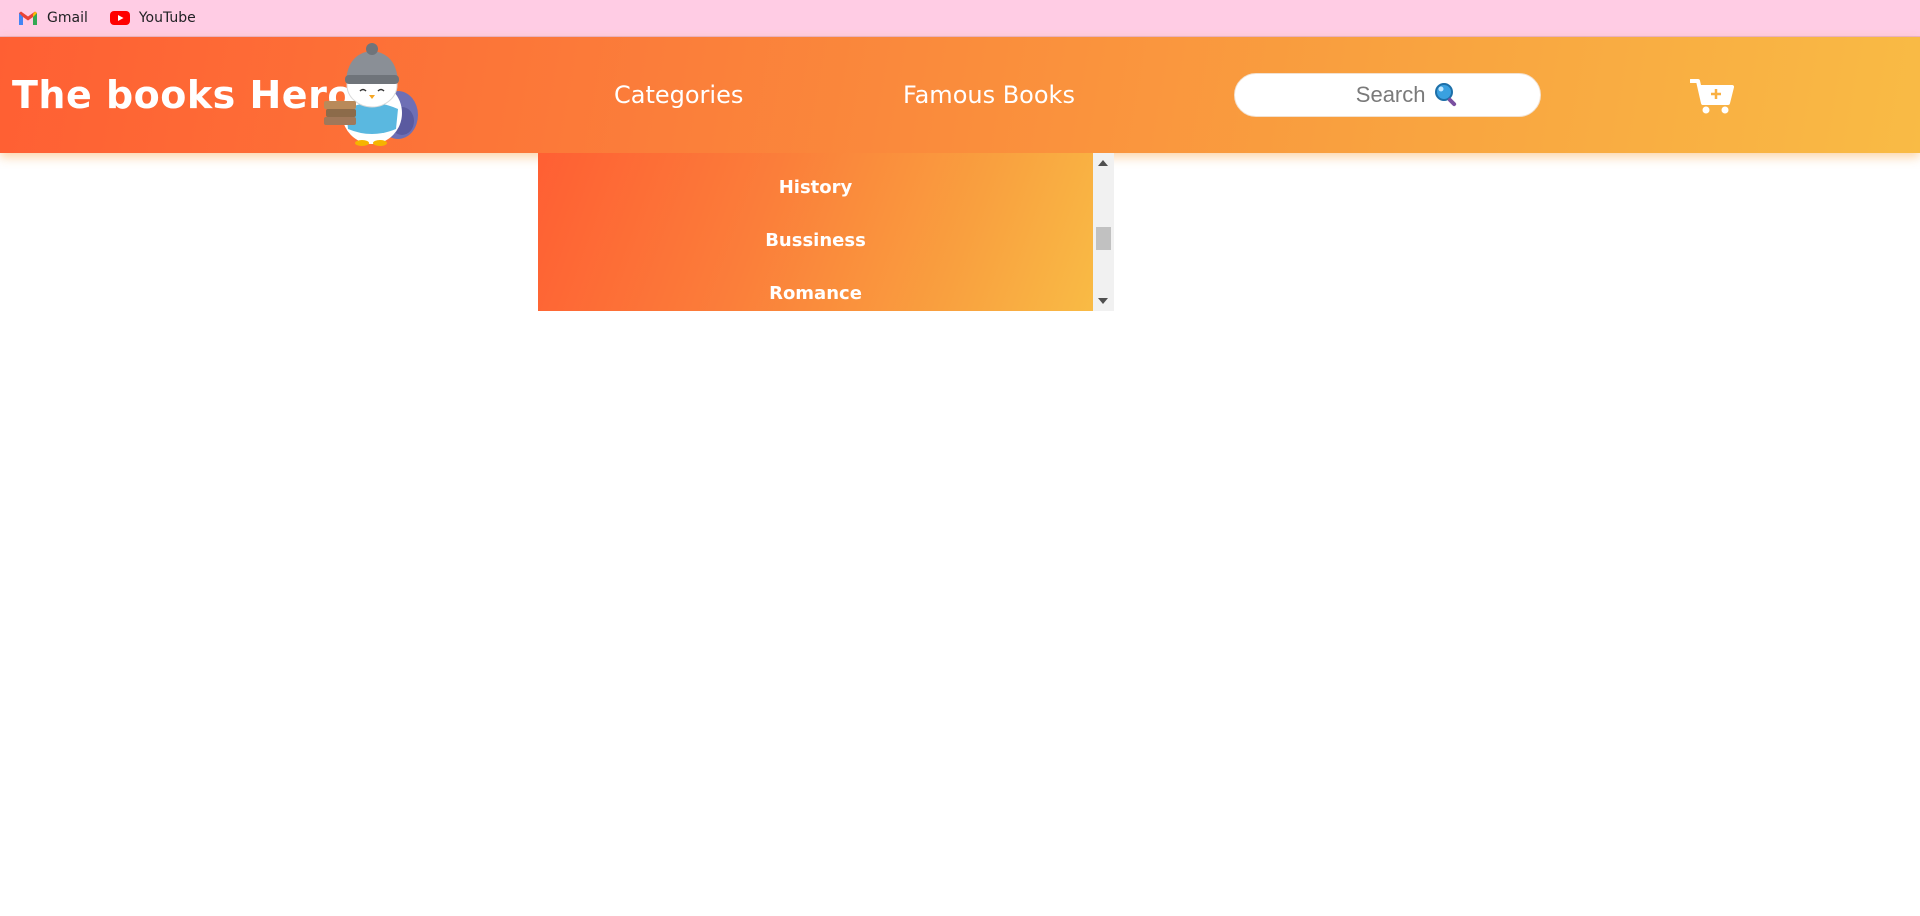 The height and width of the screenshot is (916, 1920). I want to click on site-header: The books Hero Categories Famous Books, so click(960, 95).